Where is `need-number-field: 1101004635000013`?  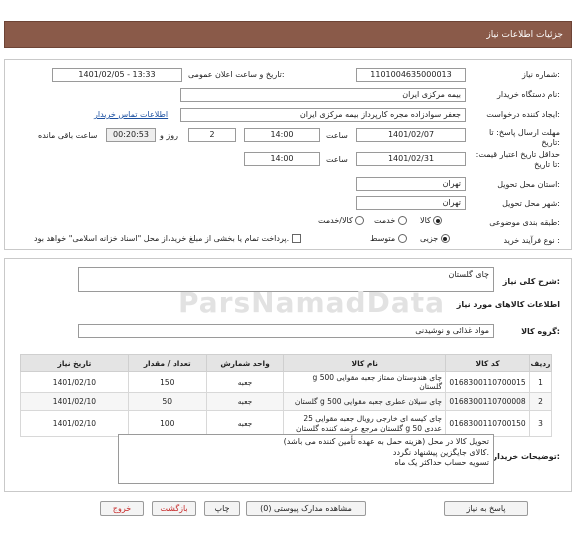 need-number-field: 1101004635000013 is located at coordinates (411, 75).